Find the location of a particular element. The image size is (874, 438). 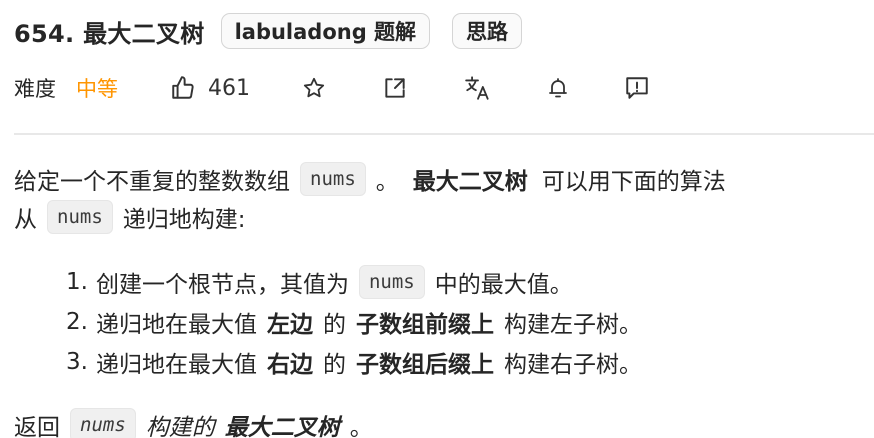

step-text: 创建一个根节点，其值为 is located at coordinates (222, 285).